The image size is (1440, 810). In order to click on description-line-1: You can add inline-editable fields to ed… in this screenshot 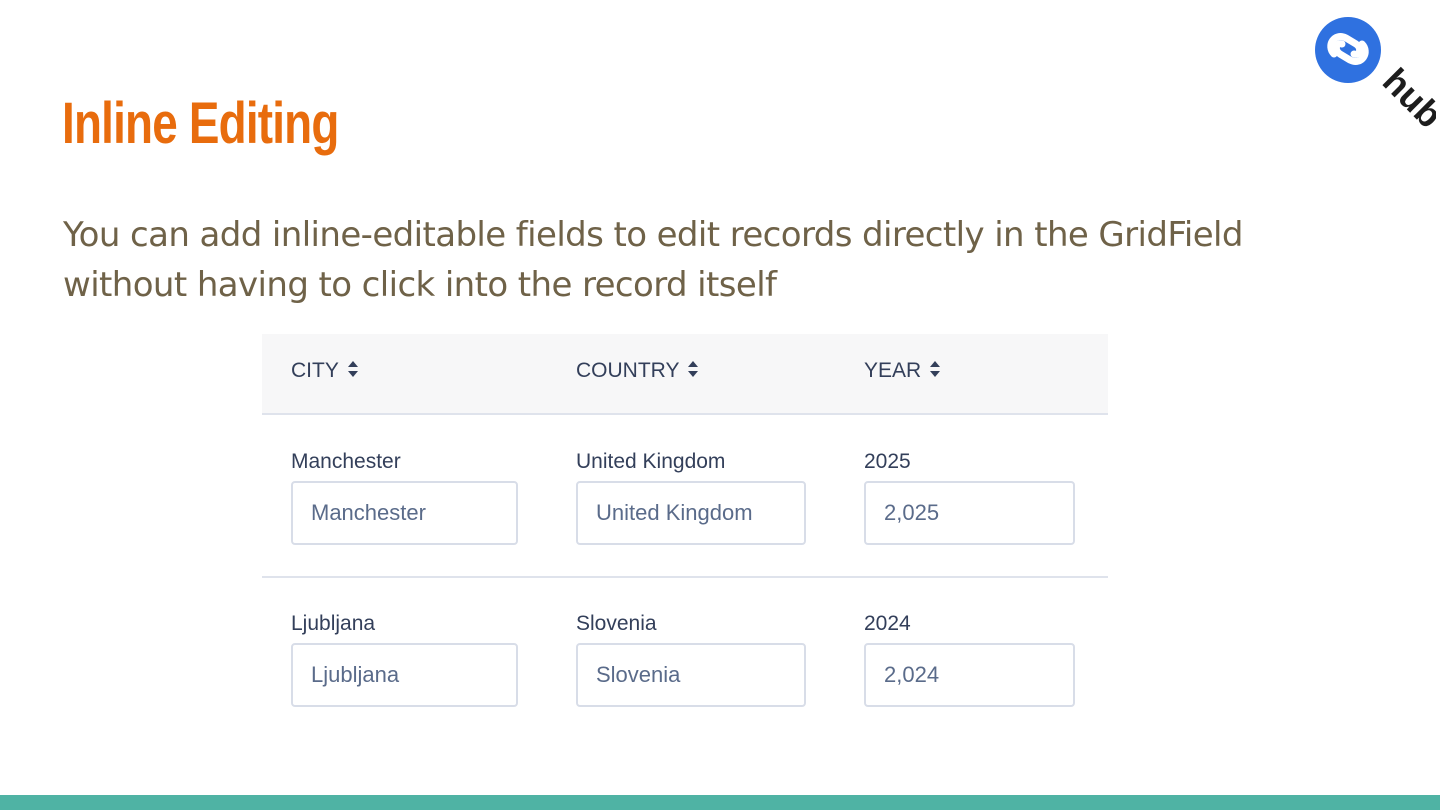, I will do `click(653, 235)`.